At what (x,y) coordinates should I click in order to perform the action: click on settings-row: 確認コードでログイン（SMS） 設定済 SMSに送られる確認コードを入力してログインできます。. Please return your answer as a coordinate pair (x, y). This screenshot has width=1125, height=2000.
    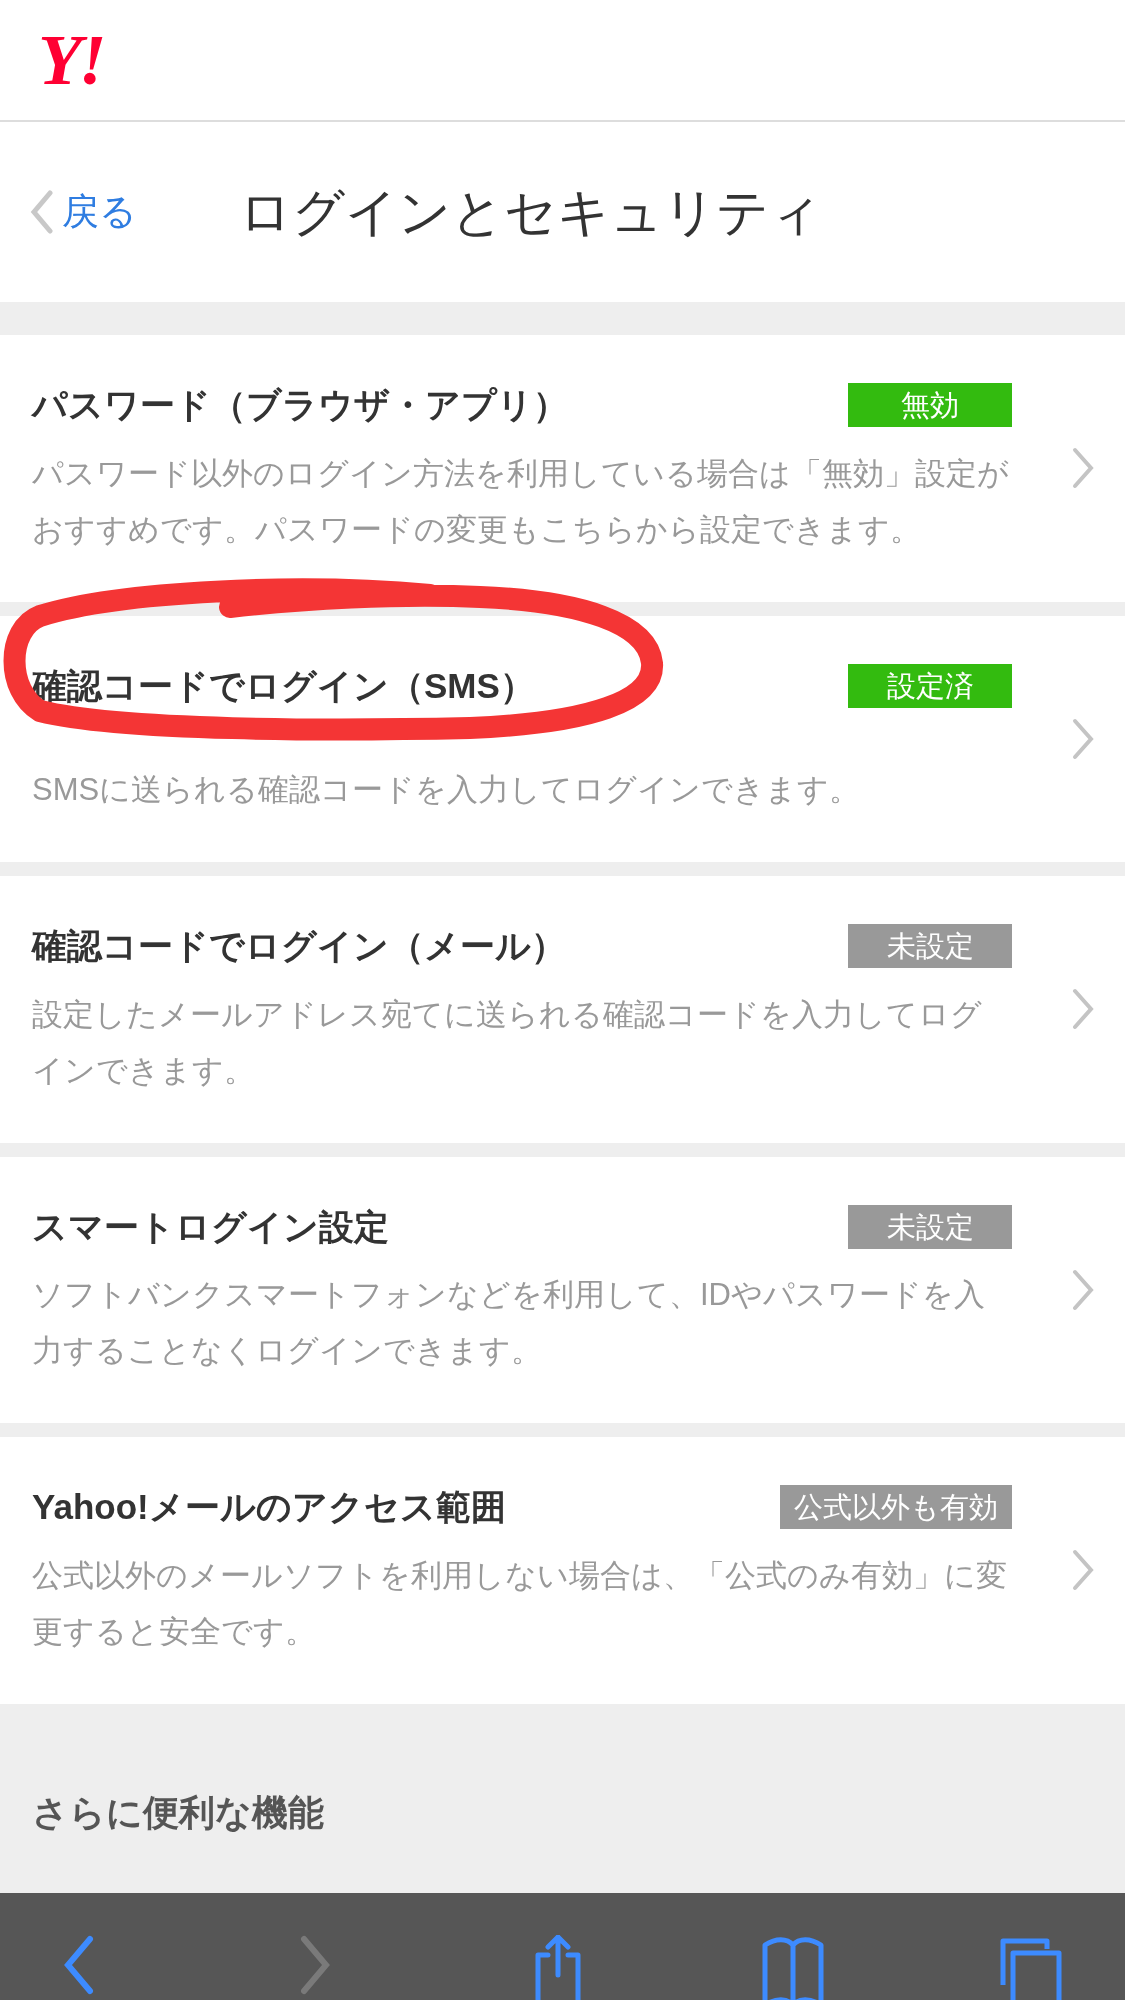
    Looking at the image, I should click on (562, 738).